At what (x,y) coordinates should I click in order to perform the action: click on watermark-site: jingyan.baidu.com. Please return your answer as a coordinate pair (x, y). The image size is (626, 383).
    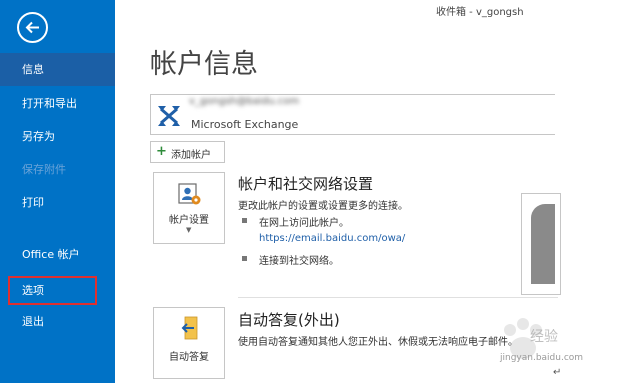
    Looking at the image, I should click on (542, 358).